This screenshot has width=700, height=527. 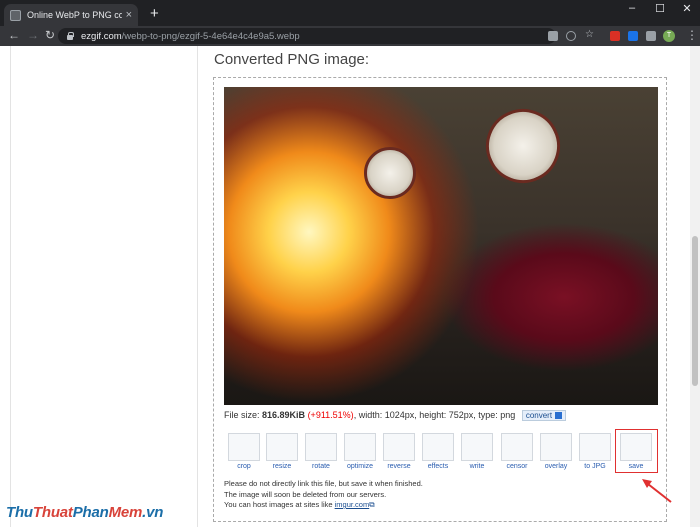 What do you see at coordinates (438, 447) in the screenshot?
I see `effects-icon` at bounding box center [438, 447].